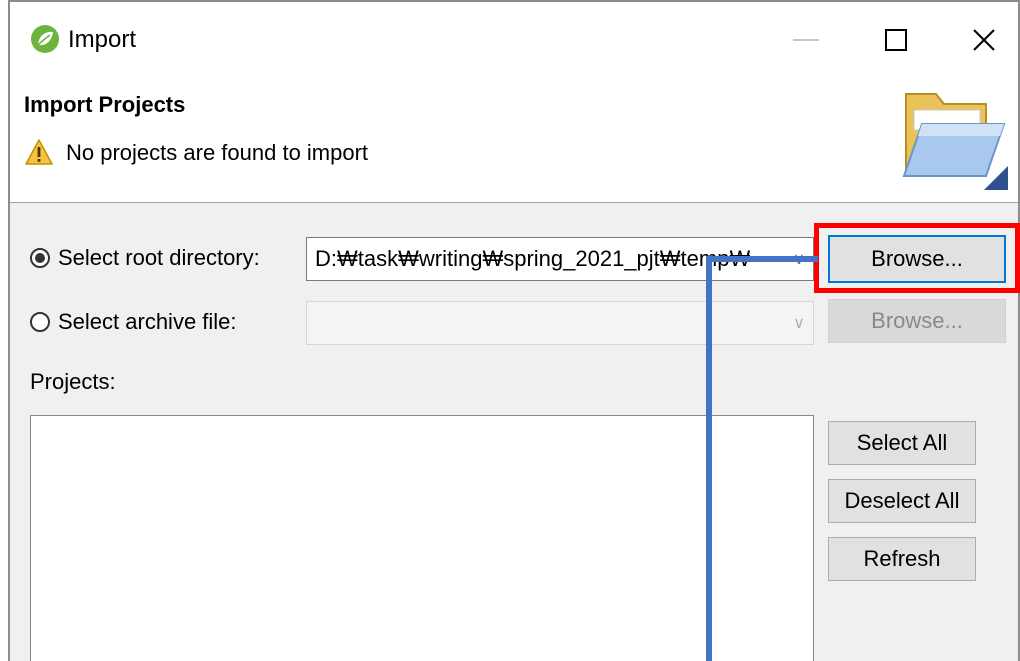  Describe the element at coordinates (40, 258) in the screenshot. I see `root-directory-radio` at that location.